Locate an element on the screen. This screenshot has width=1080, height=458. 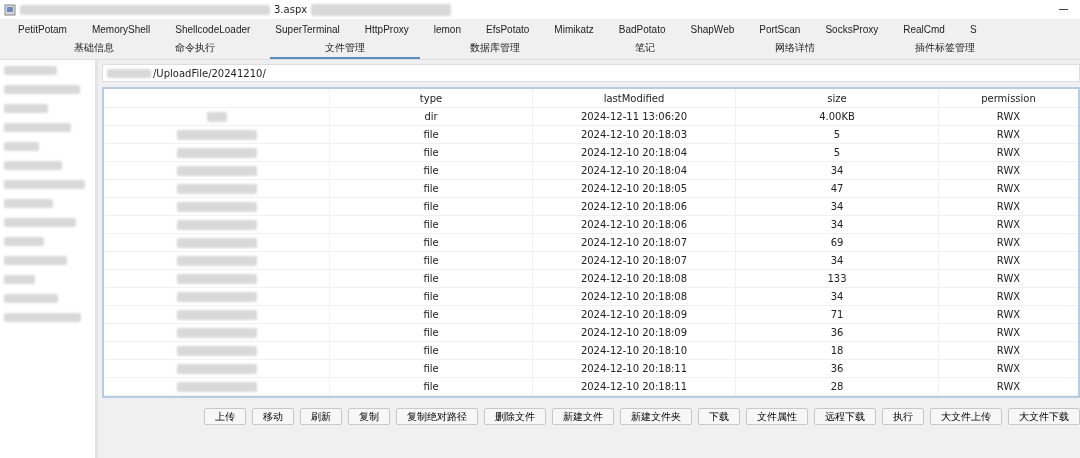
column-header: permission is located at coordinates (1008, 98).